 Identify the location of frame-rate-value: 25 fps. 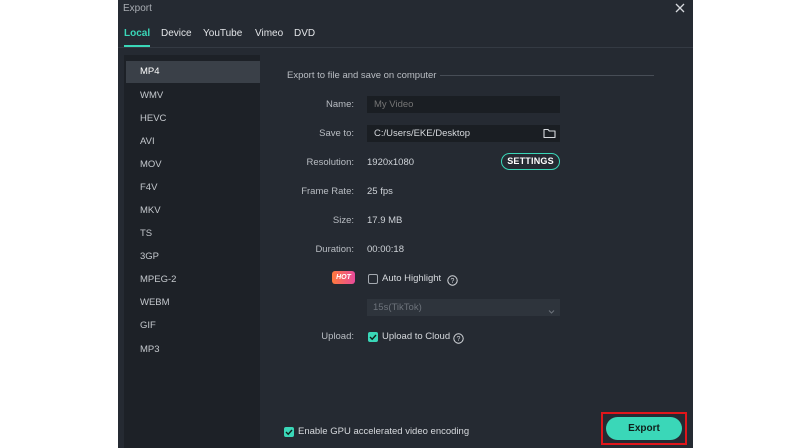
(380, 191).